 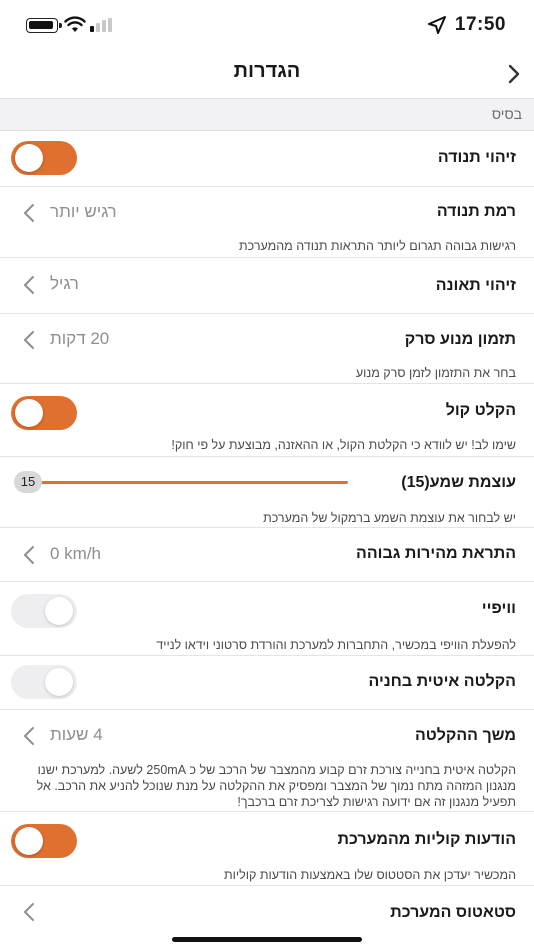 What do you see at coordinates (75, 24) in the screenshot?
I see `wifi-icon` at bounding box center [75, 24].